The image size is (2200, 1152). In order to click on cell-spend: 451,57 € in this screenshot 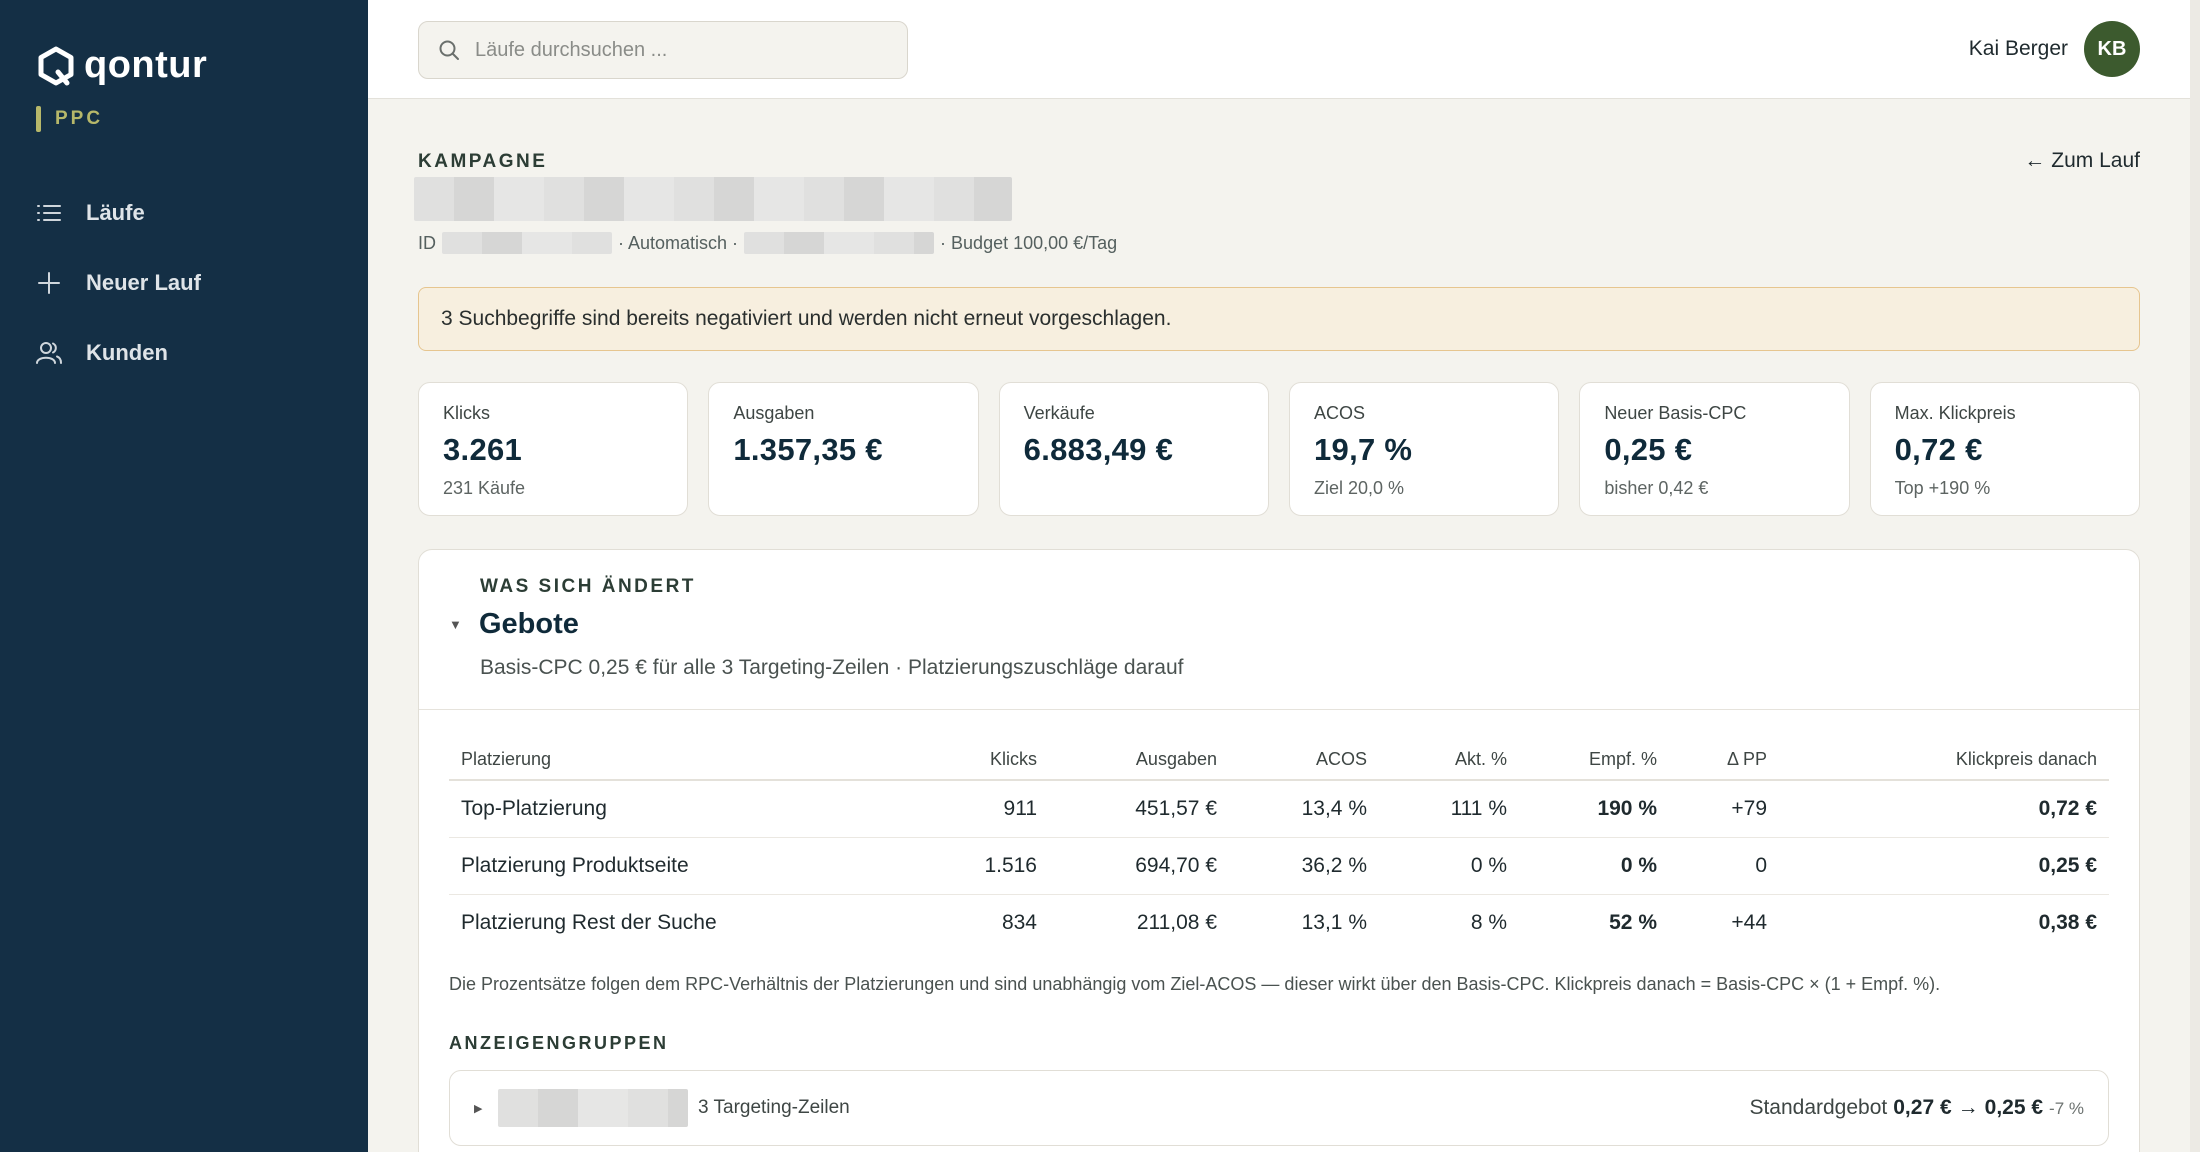, I will do `click(1139, 809)`.